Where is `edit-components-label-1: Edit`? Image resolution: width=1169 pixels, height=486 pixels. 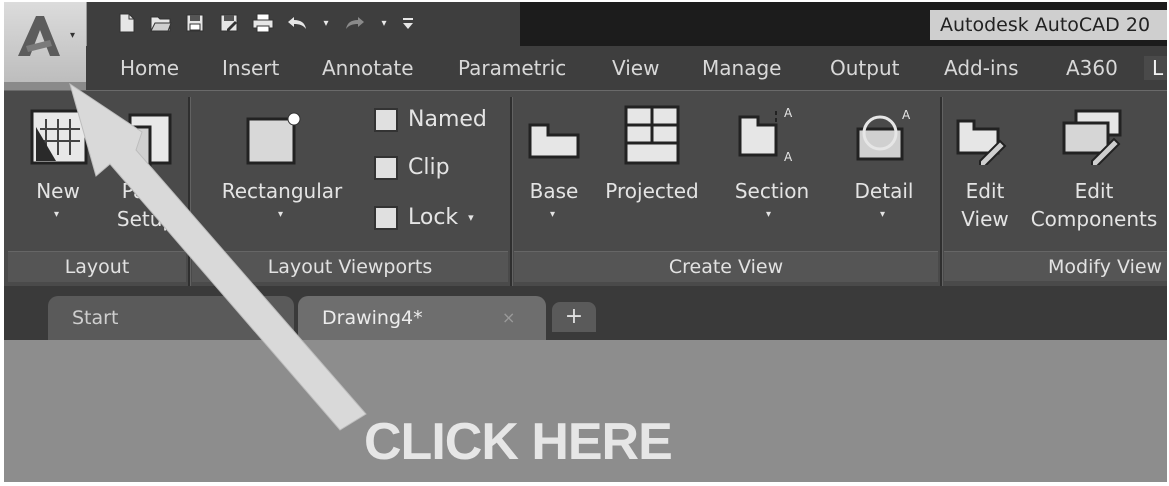 edit-components-label-1: Edit is located at coordinates (1094, 191).